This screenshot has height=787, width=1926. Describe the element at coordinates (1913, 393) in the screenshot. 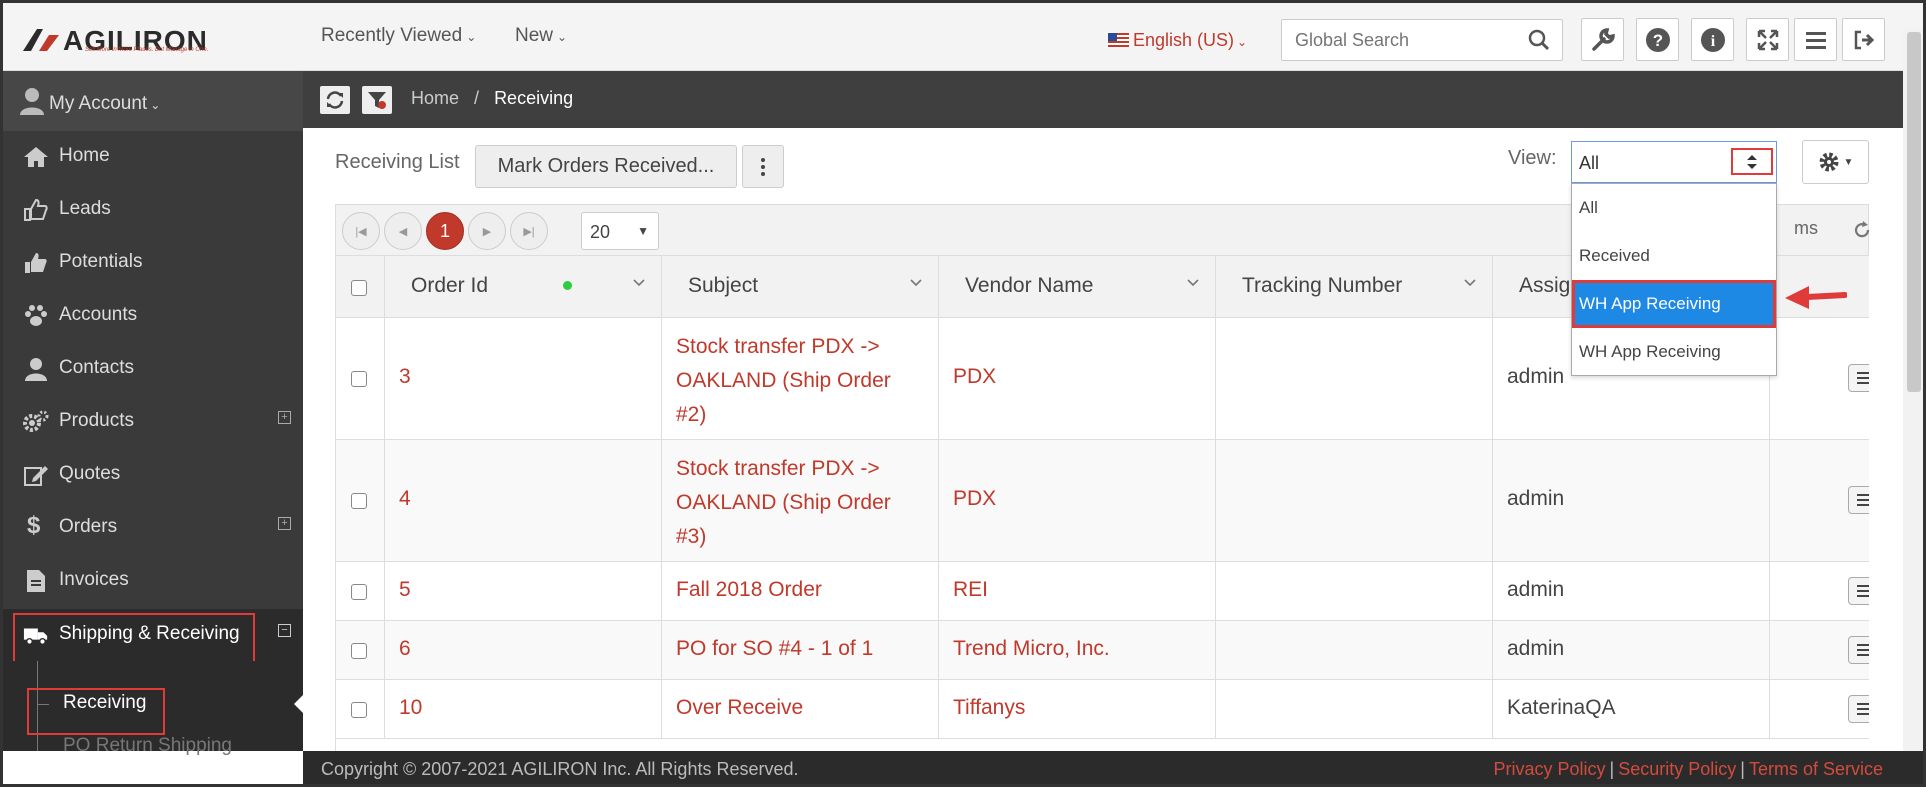

I see `page-scrollbar` at that location.